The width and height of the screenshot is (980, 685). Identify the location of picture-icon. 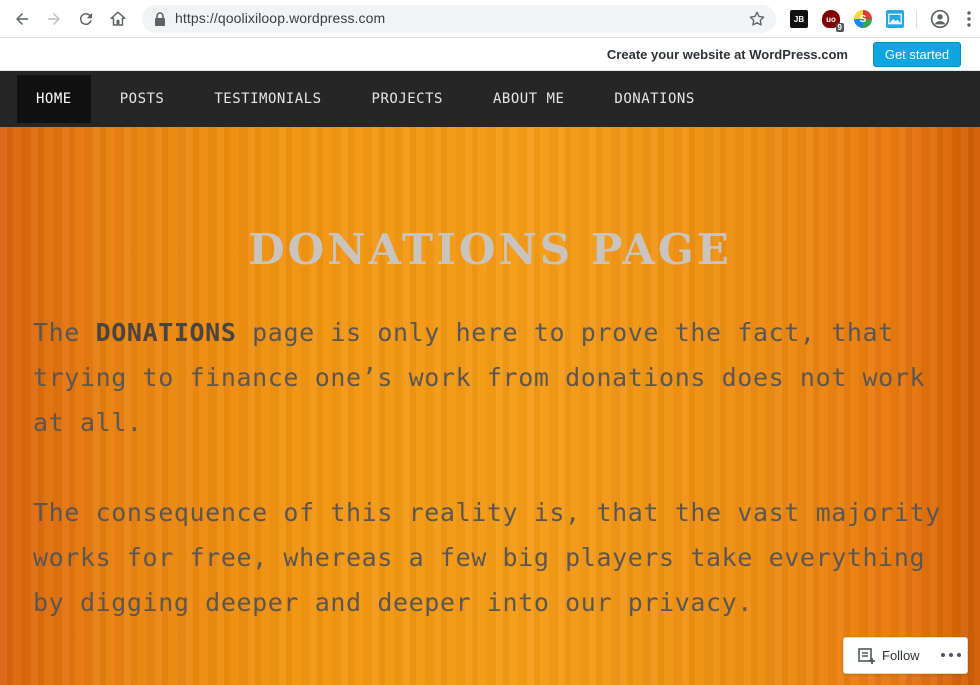
(895, 19).